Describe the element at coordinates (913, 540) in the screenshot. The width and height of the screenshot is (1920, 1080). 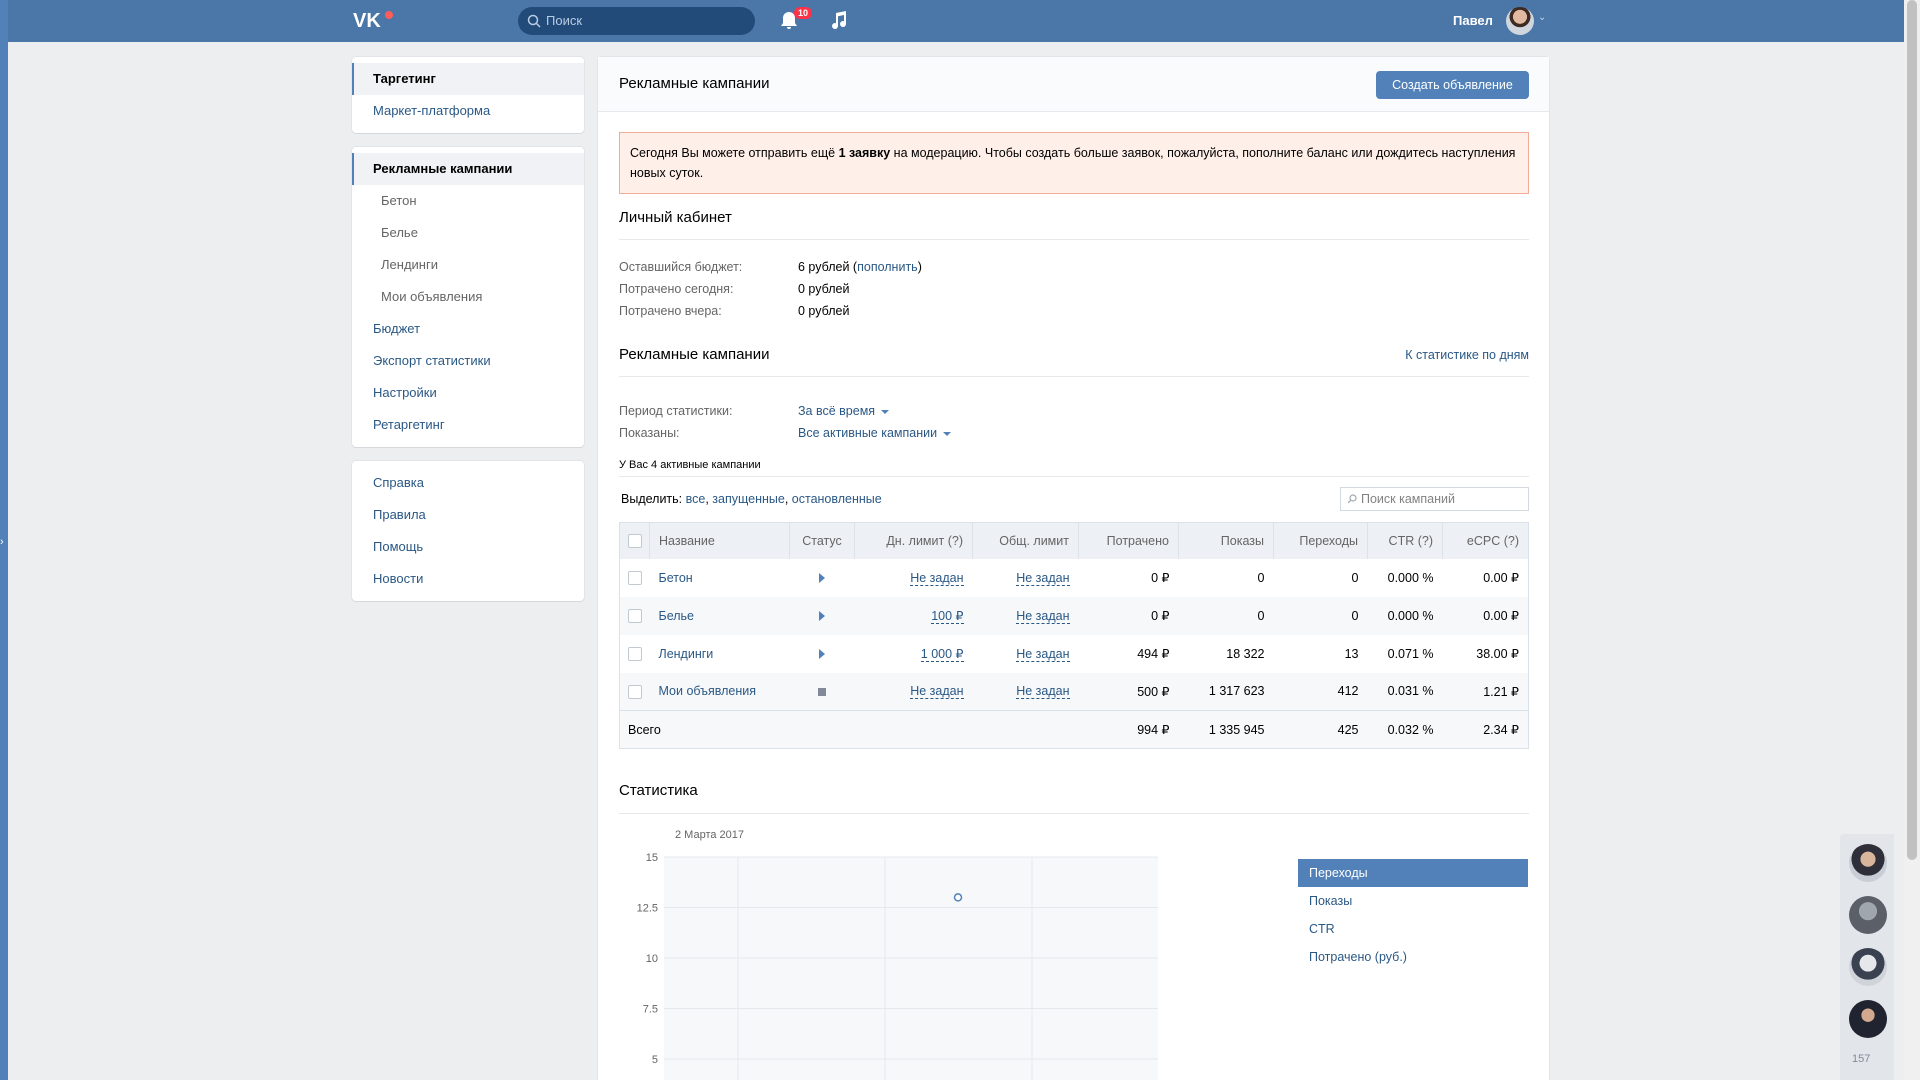
I see `col-day-limit: Дн. лимит (?)` at that location.